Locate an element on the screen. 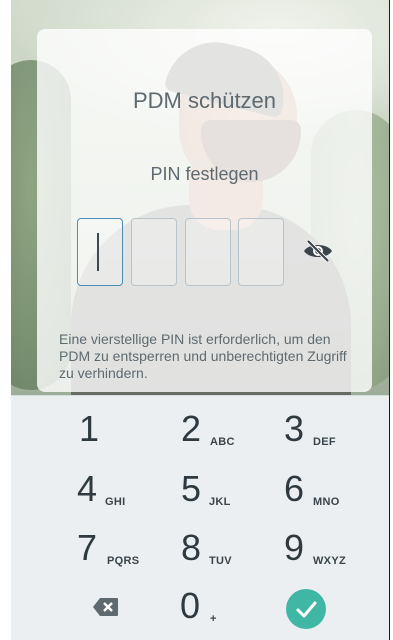 This screenshot has width=393, height=640. key-9: 9 WXYZ is located at coordinates (304, 551).